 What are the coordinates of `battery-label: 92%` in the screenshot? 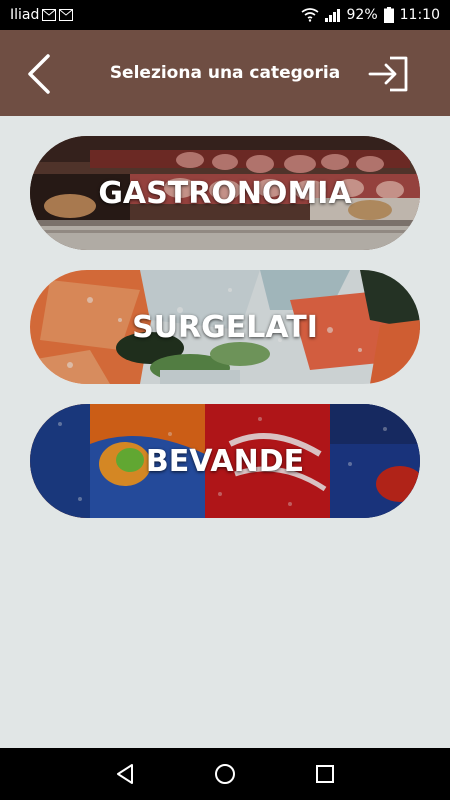 It's located at (362, 15).